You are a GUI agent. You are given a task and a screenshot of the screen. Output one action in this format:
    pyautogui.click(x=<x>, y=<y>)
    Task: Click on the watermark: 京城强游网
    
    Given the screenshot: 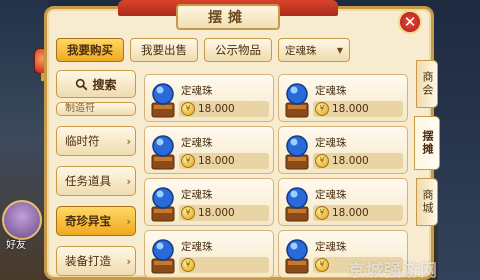 What is the action you would take?
    pyautogui.click(x=393, y=270)
    